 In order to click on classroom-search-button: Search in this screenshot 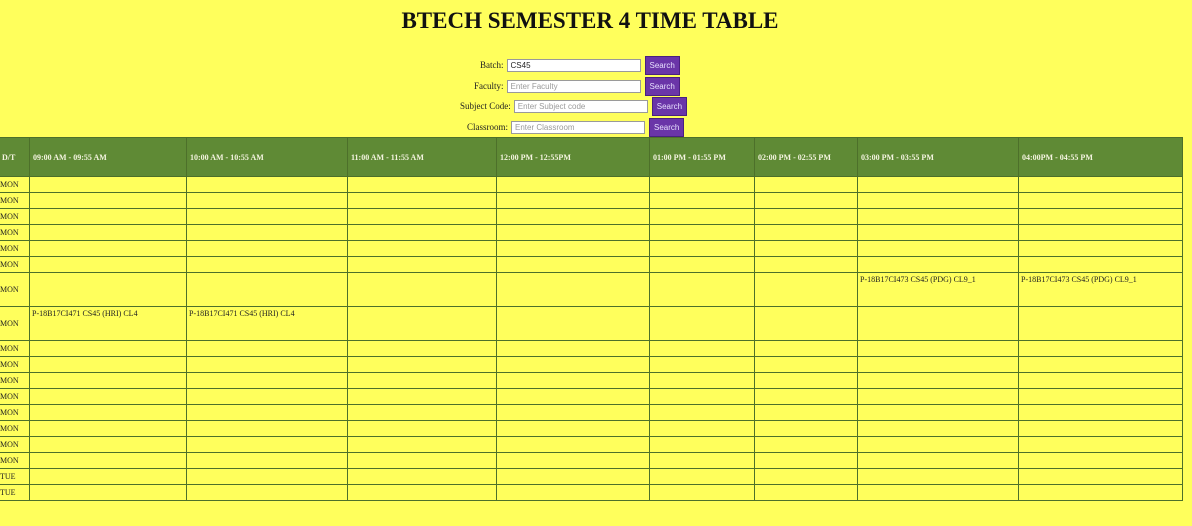, I will do `click(667, 127)`.